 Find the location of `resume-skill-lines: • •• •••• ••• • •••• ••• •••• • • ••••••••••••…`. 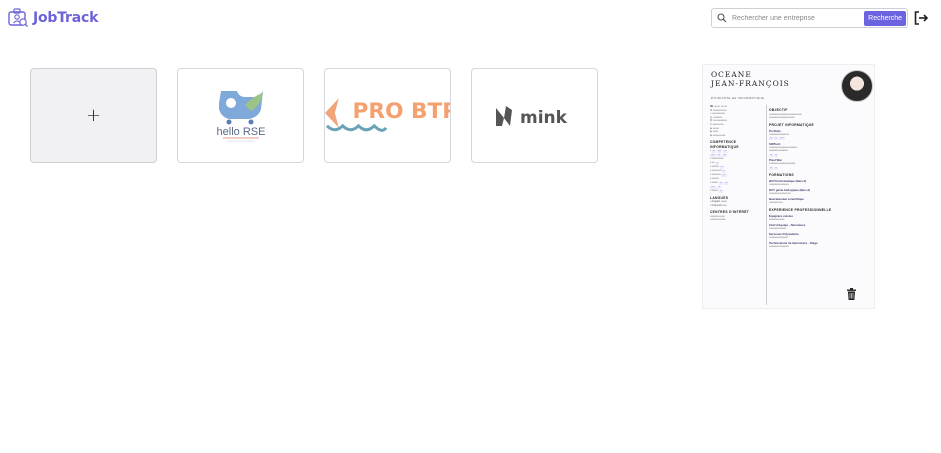

resume-skill-lines: • •• •••• ••• • •••• ••• •••• • • ••••••••••••… is located at coordinates (719, 171).